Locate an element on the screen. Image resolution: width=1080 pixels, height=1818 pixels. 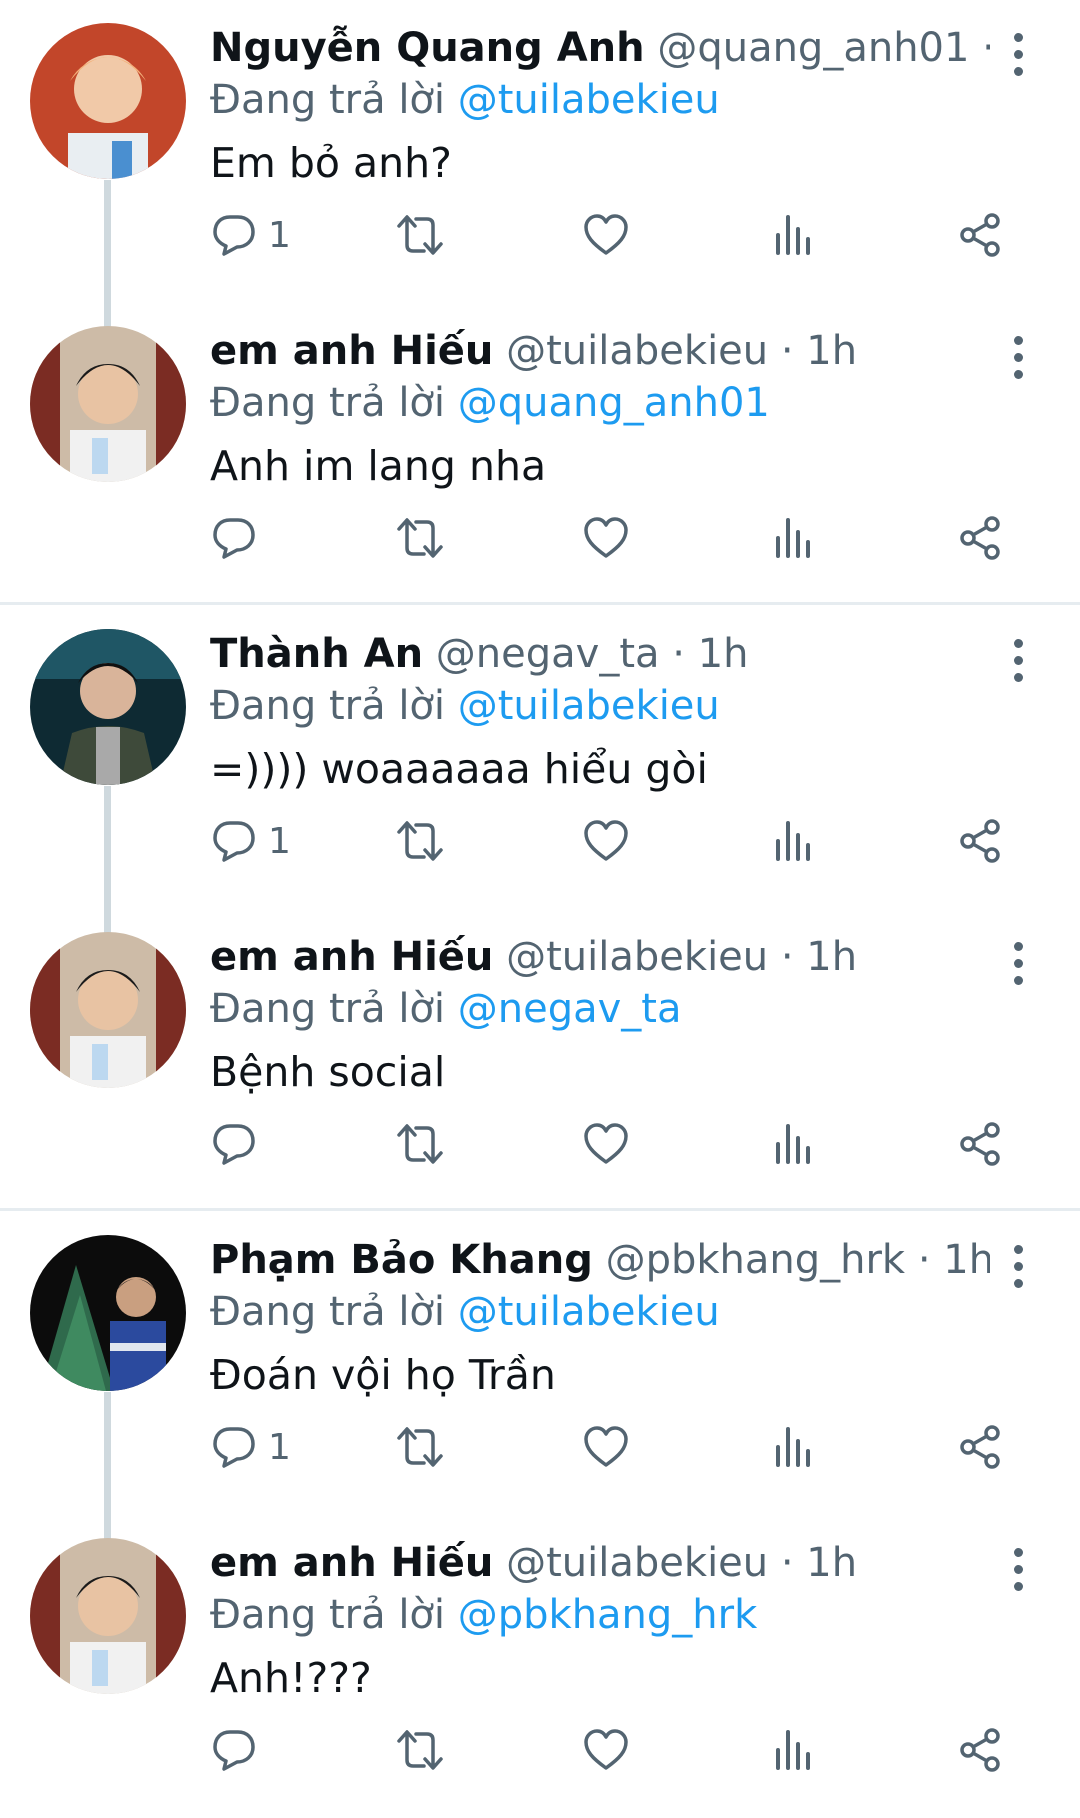
replying-to: Đang trả lời @negav_ta is located at coordinates (625, 1009).